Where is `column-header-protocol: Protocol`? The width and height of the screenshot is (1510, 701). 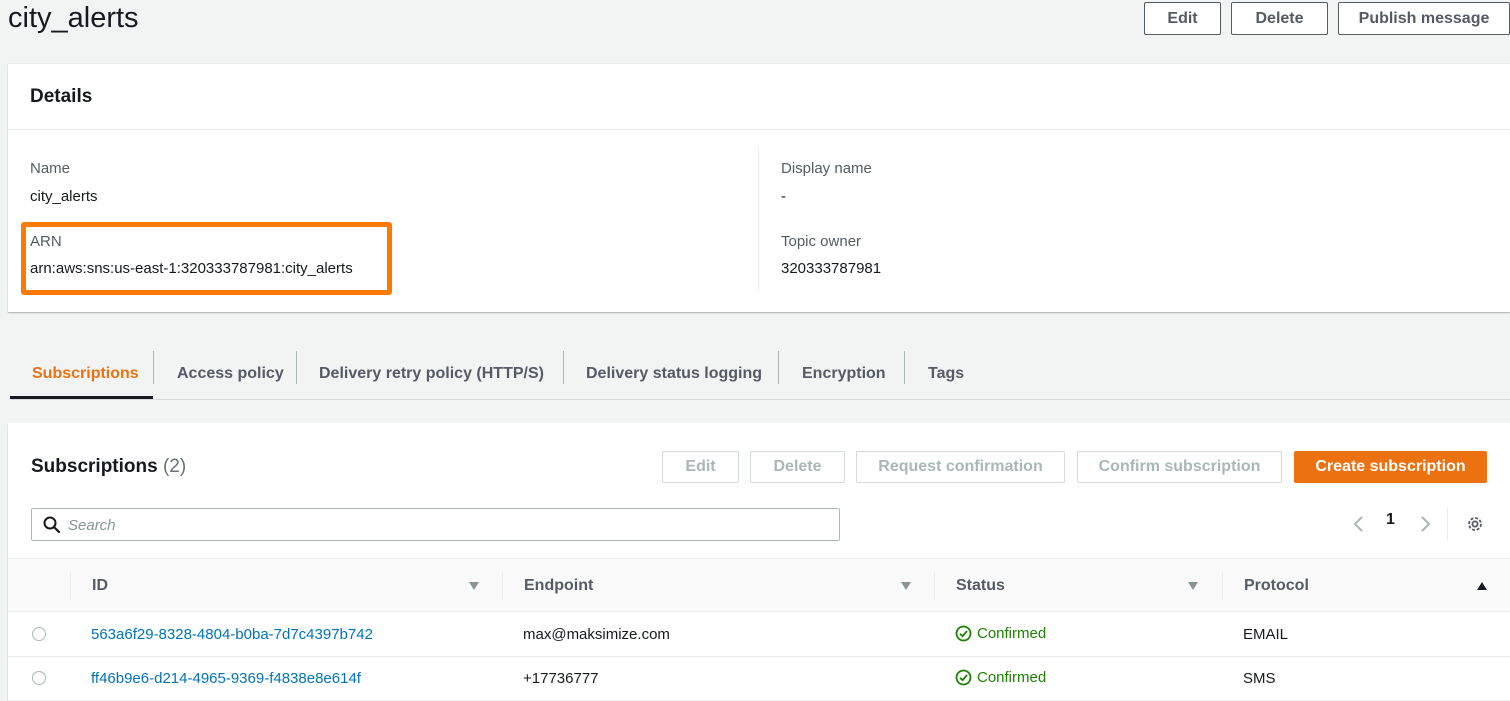 column-header-protocol: Protocol is located at coordinates (1276, 586).